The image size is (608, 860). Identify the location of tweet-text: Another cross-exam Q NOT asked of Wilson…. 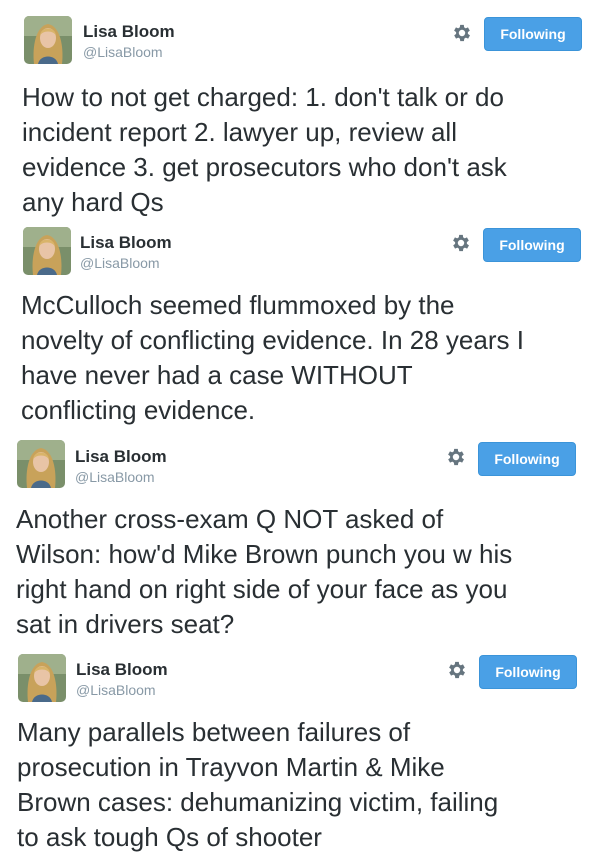
(264, 571).